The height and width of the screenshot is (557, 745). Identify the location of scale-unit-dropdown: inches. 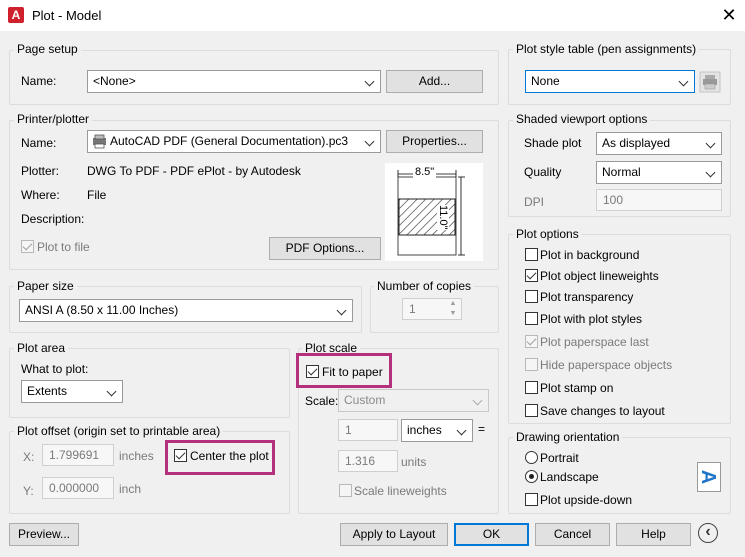
(437, 430).